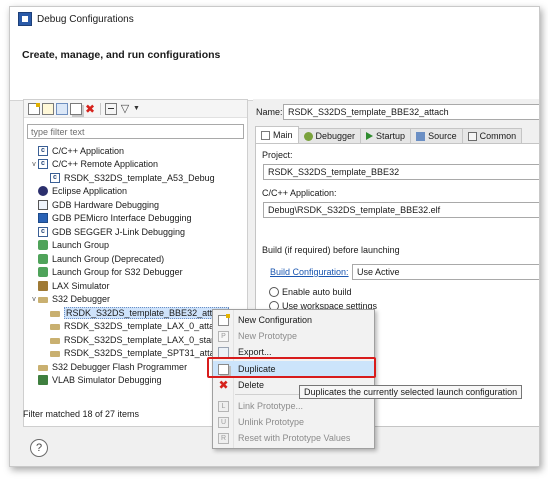  What do you see at coordinates (144, 353) in the screenshot?
I see `tree-item-label: RSDK_S32DS_template_SPT31_attach` at bounding box center [144, 353].